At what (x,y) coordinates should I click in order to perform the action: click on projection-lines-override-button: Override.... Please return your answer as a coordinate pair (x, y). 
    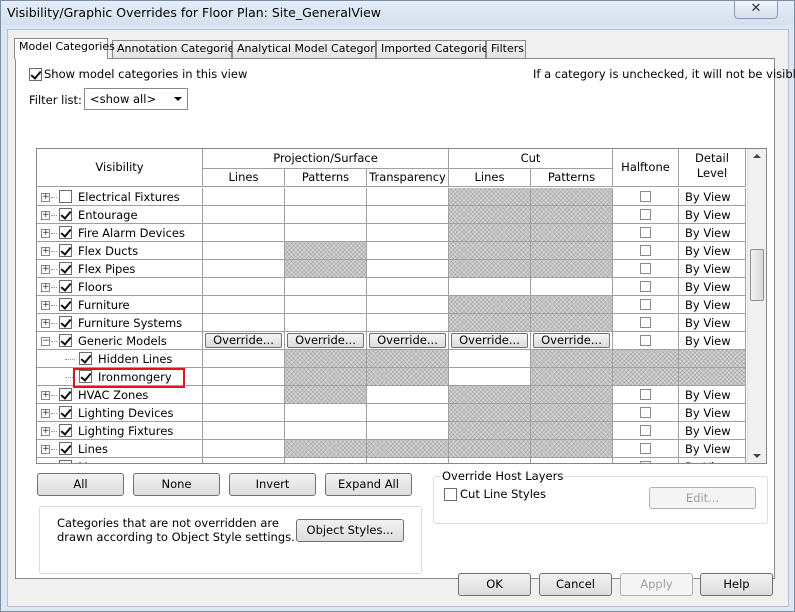
    Looking at the image, I should click on (243, 340).